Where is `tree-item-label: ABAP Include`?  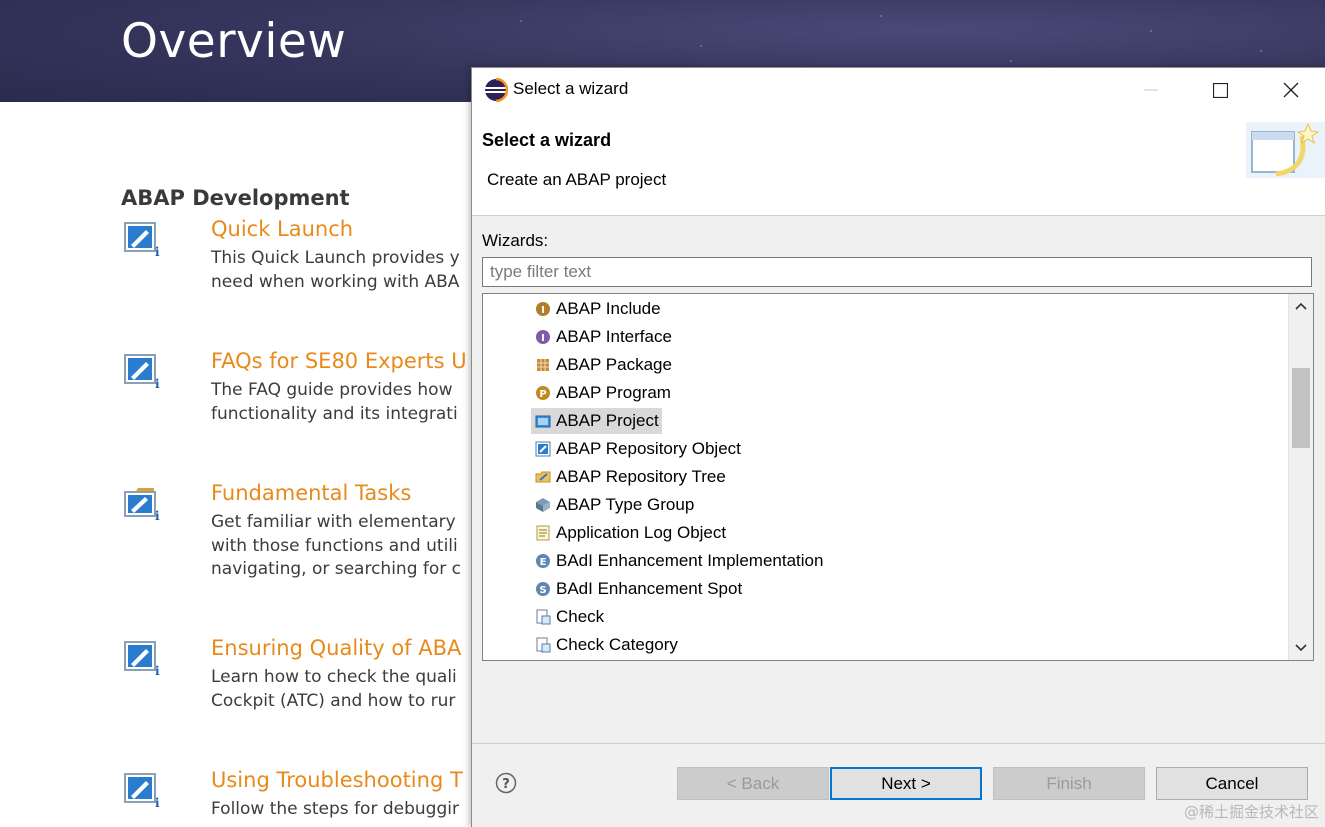 tree-item-label: ABAP Include is located at coordinates (608, 308).